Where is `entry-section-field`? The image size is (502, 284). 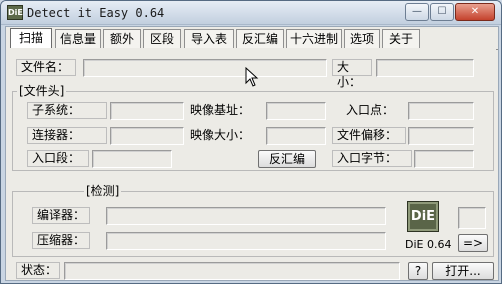 entry-section-field is located at coordinates (132, 159).